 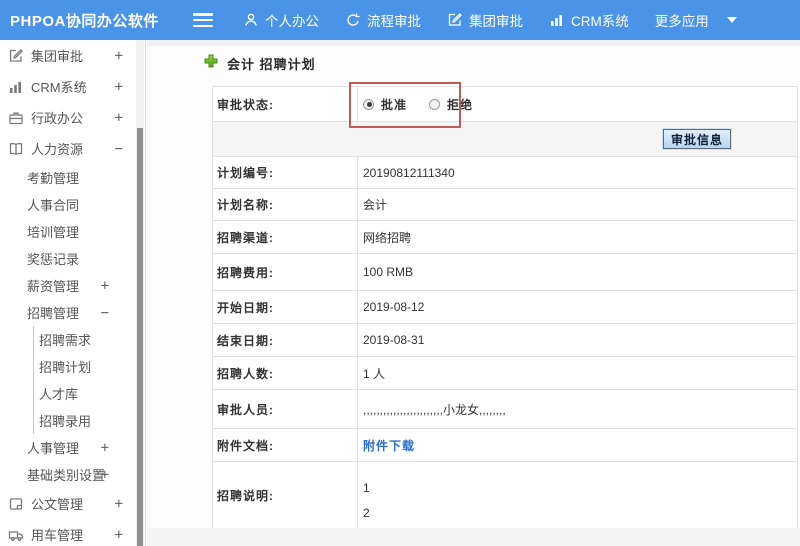 I want to click on sidebar-scrollbar, so click(x=140, y=293).